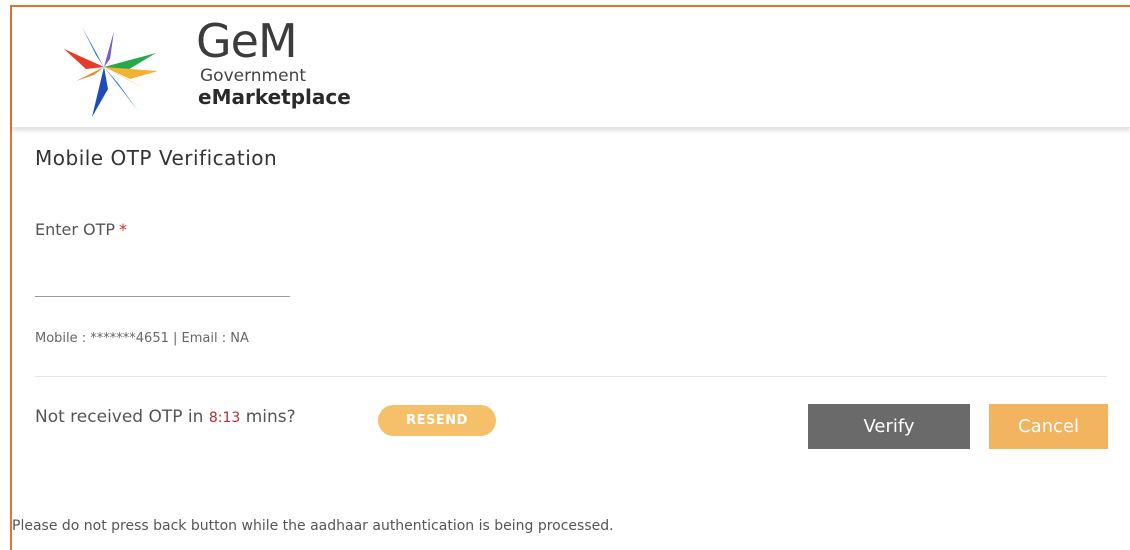  Describe the element at coordinates (274, 97) in the screenshot. I see `logo-line-emarketplace: eMarketplace` at that location.